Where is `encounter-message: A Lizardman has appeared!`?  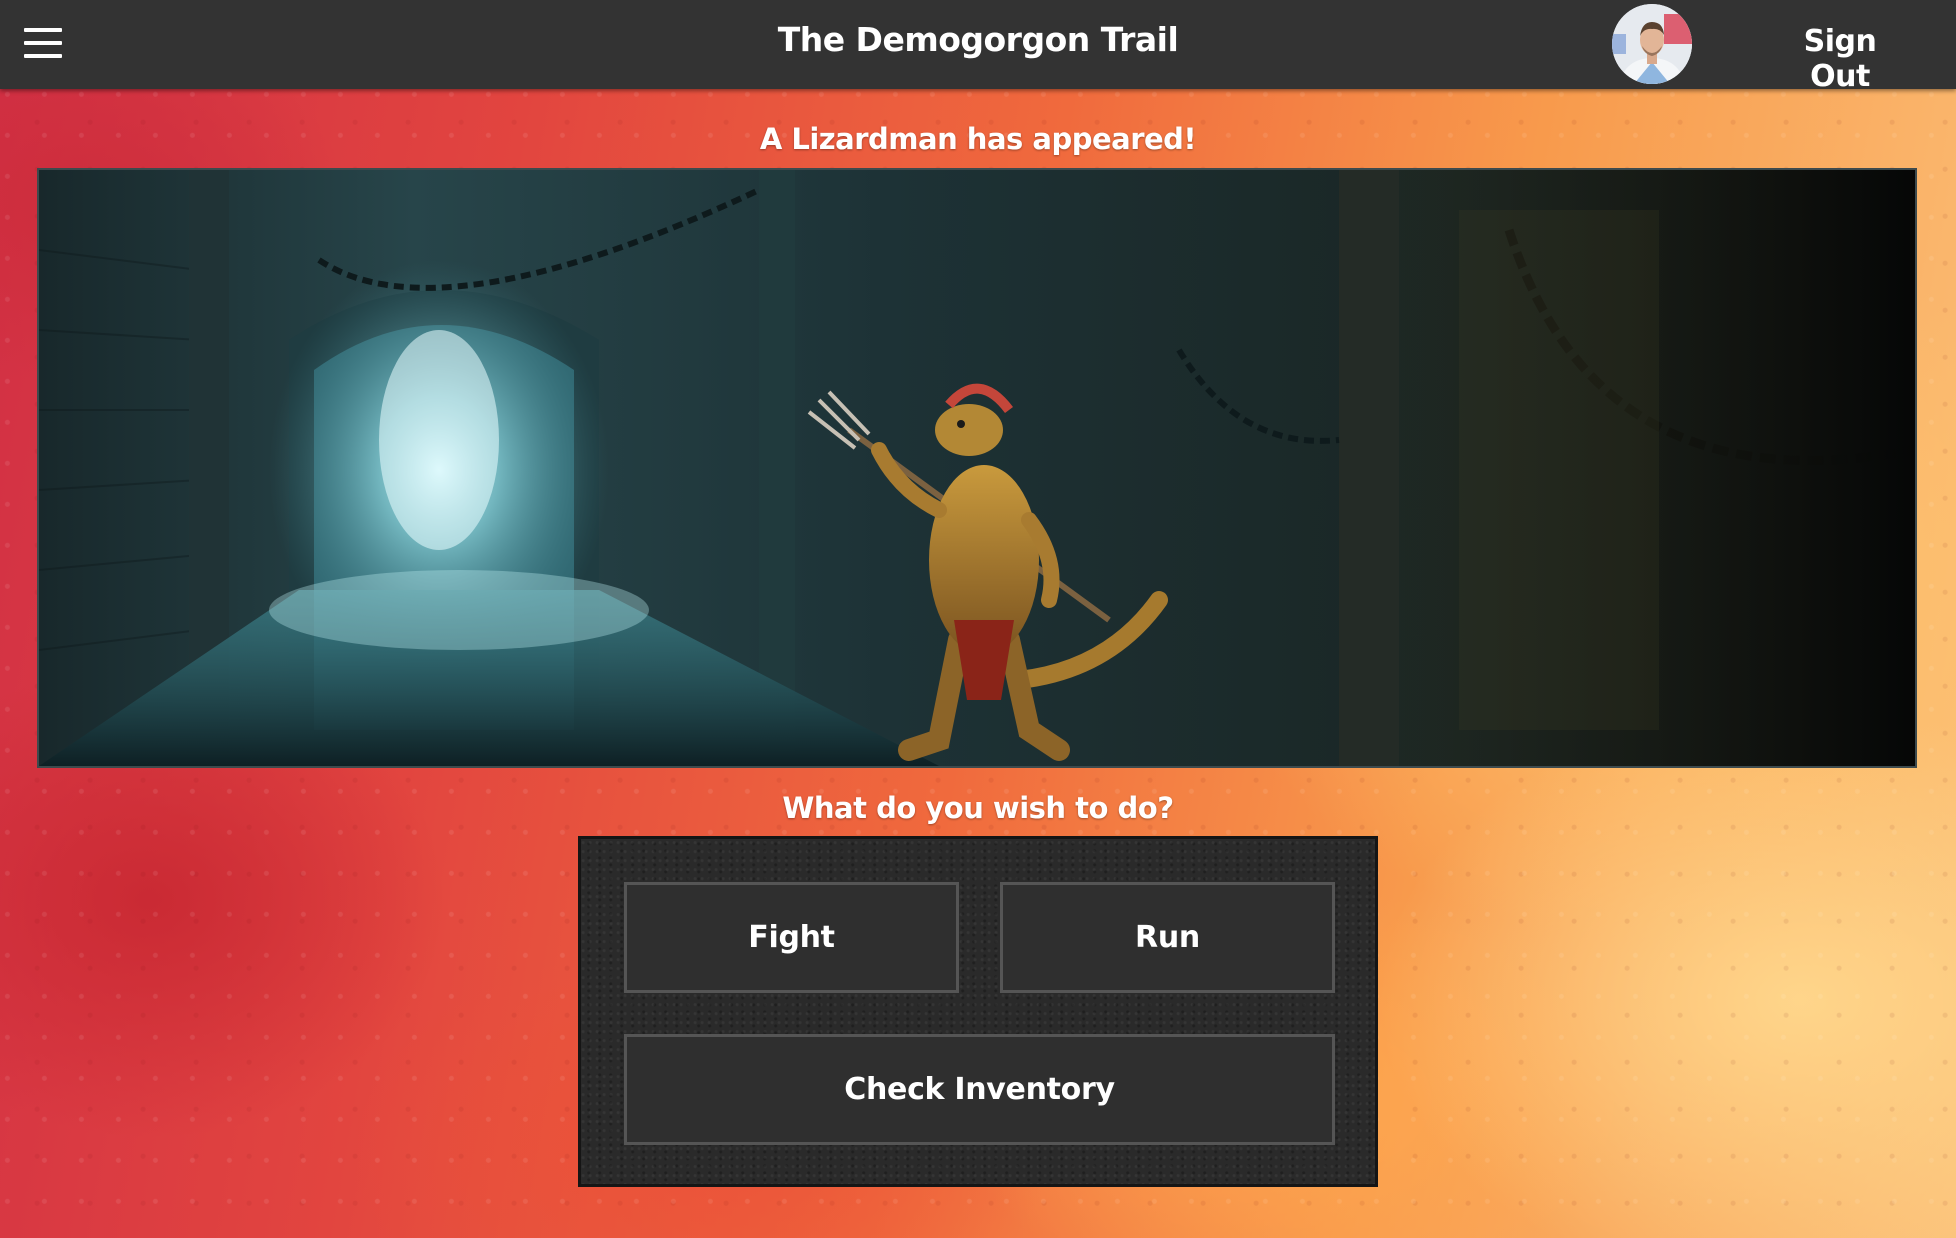
encounter-message: A Lizardman has appeared! is located at coordinates (978, 139).